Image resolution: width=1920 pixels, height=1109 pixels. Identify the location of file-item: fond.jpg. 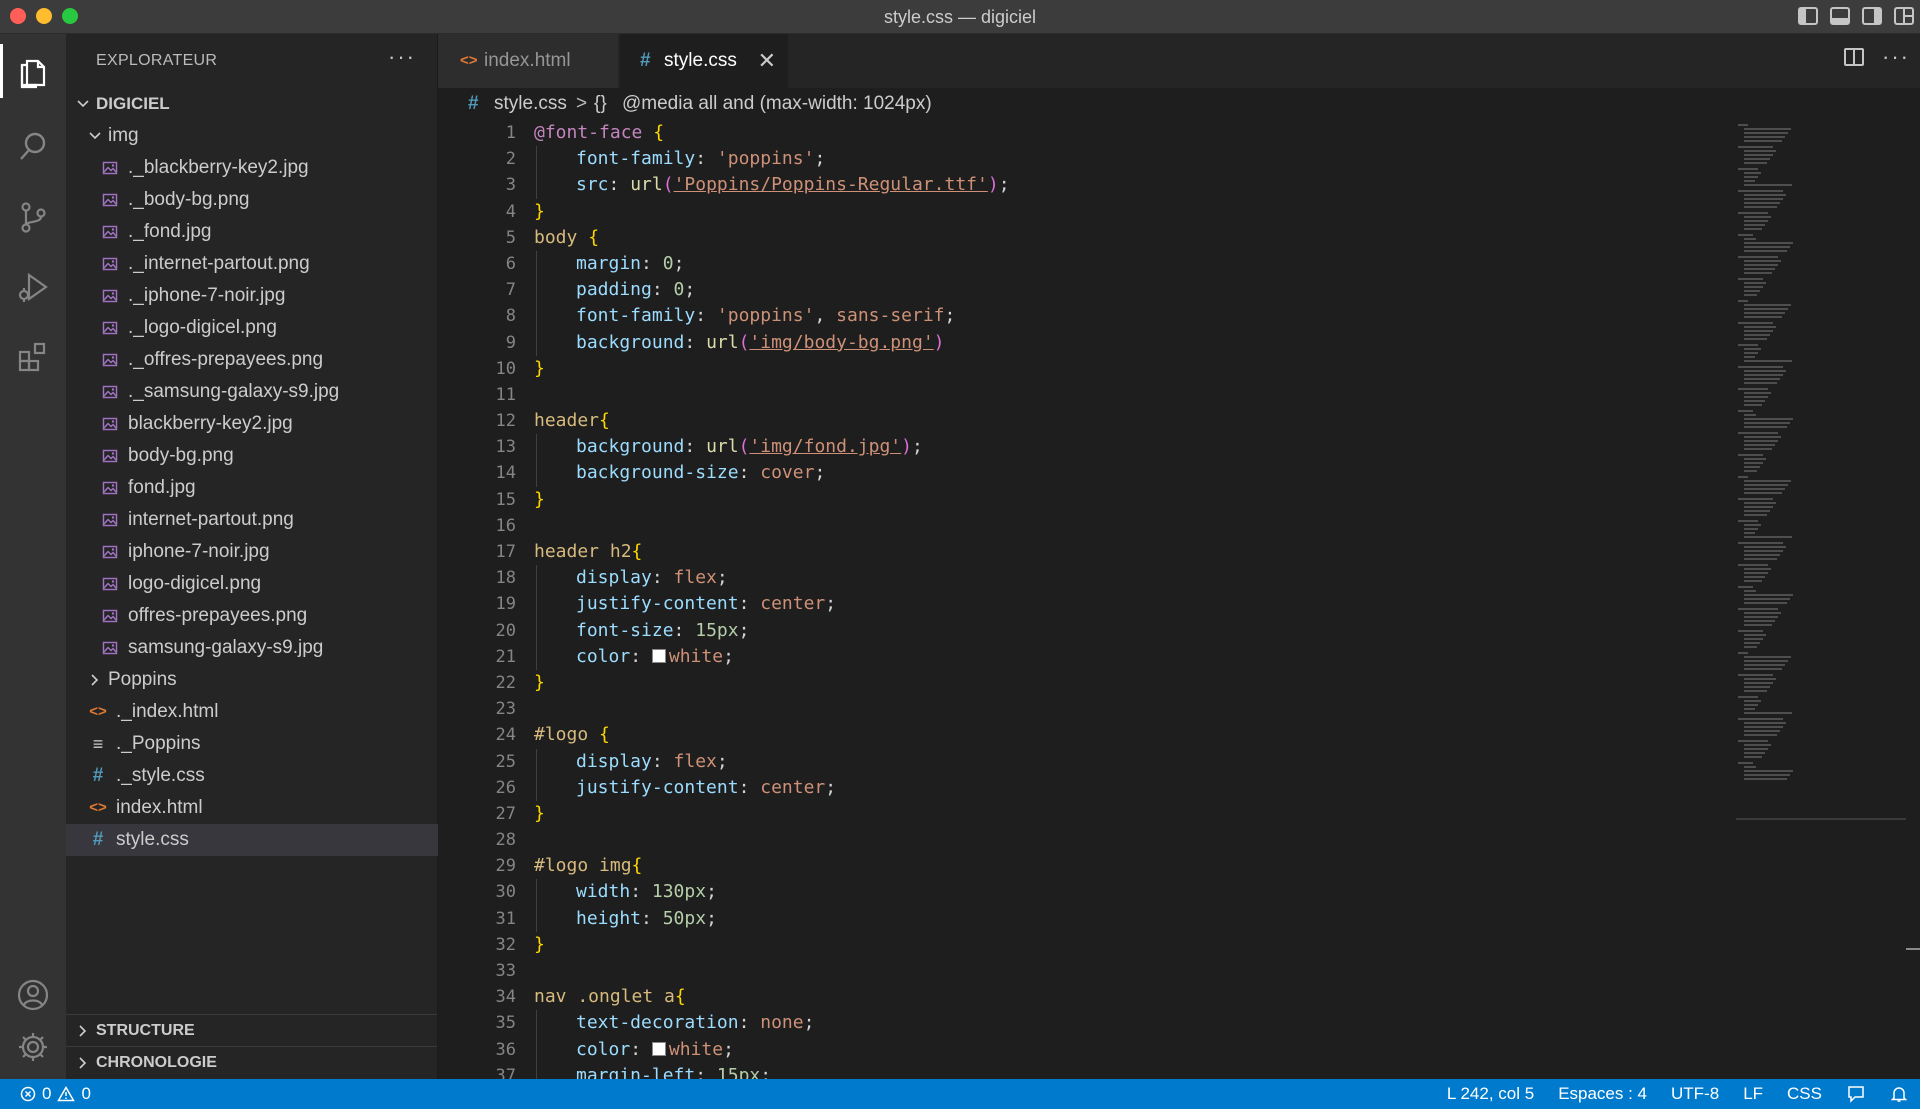
(252, 488).